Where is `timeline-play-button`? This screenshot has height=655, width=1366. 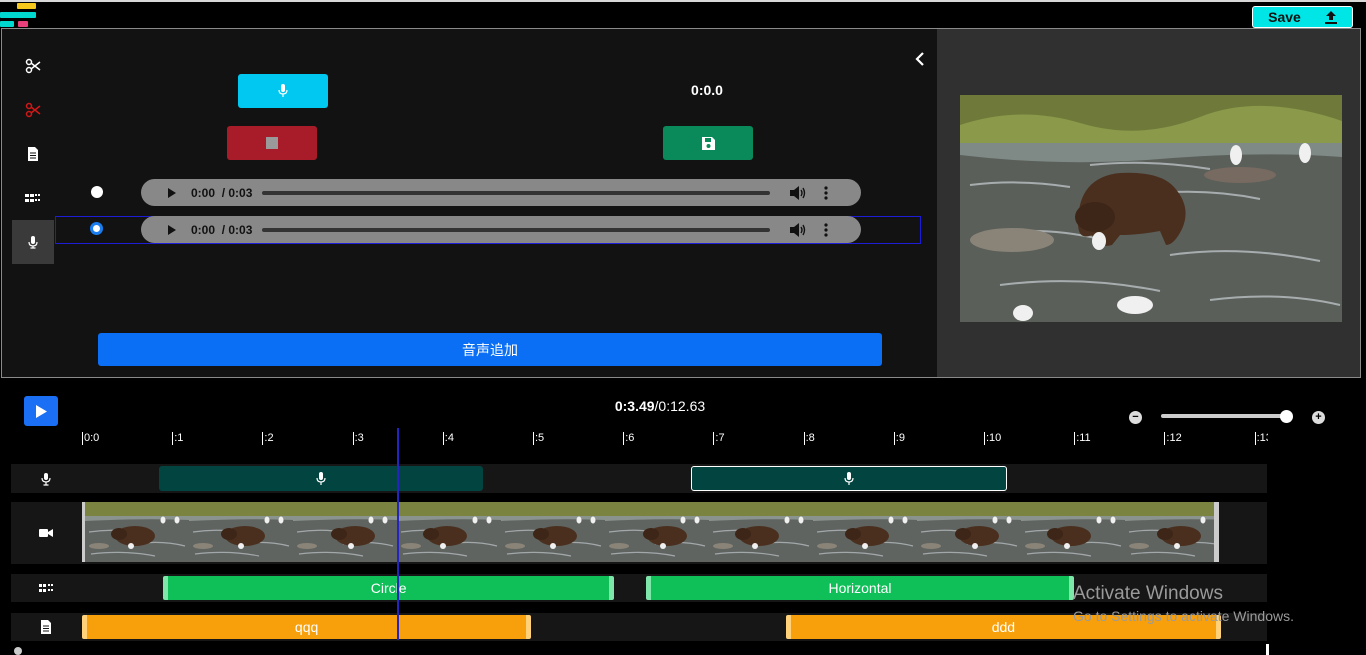
timeline-play-button is located at coordinates (41, 411).